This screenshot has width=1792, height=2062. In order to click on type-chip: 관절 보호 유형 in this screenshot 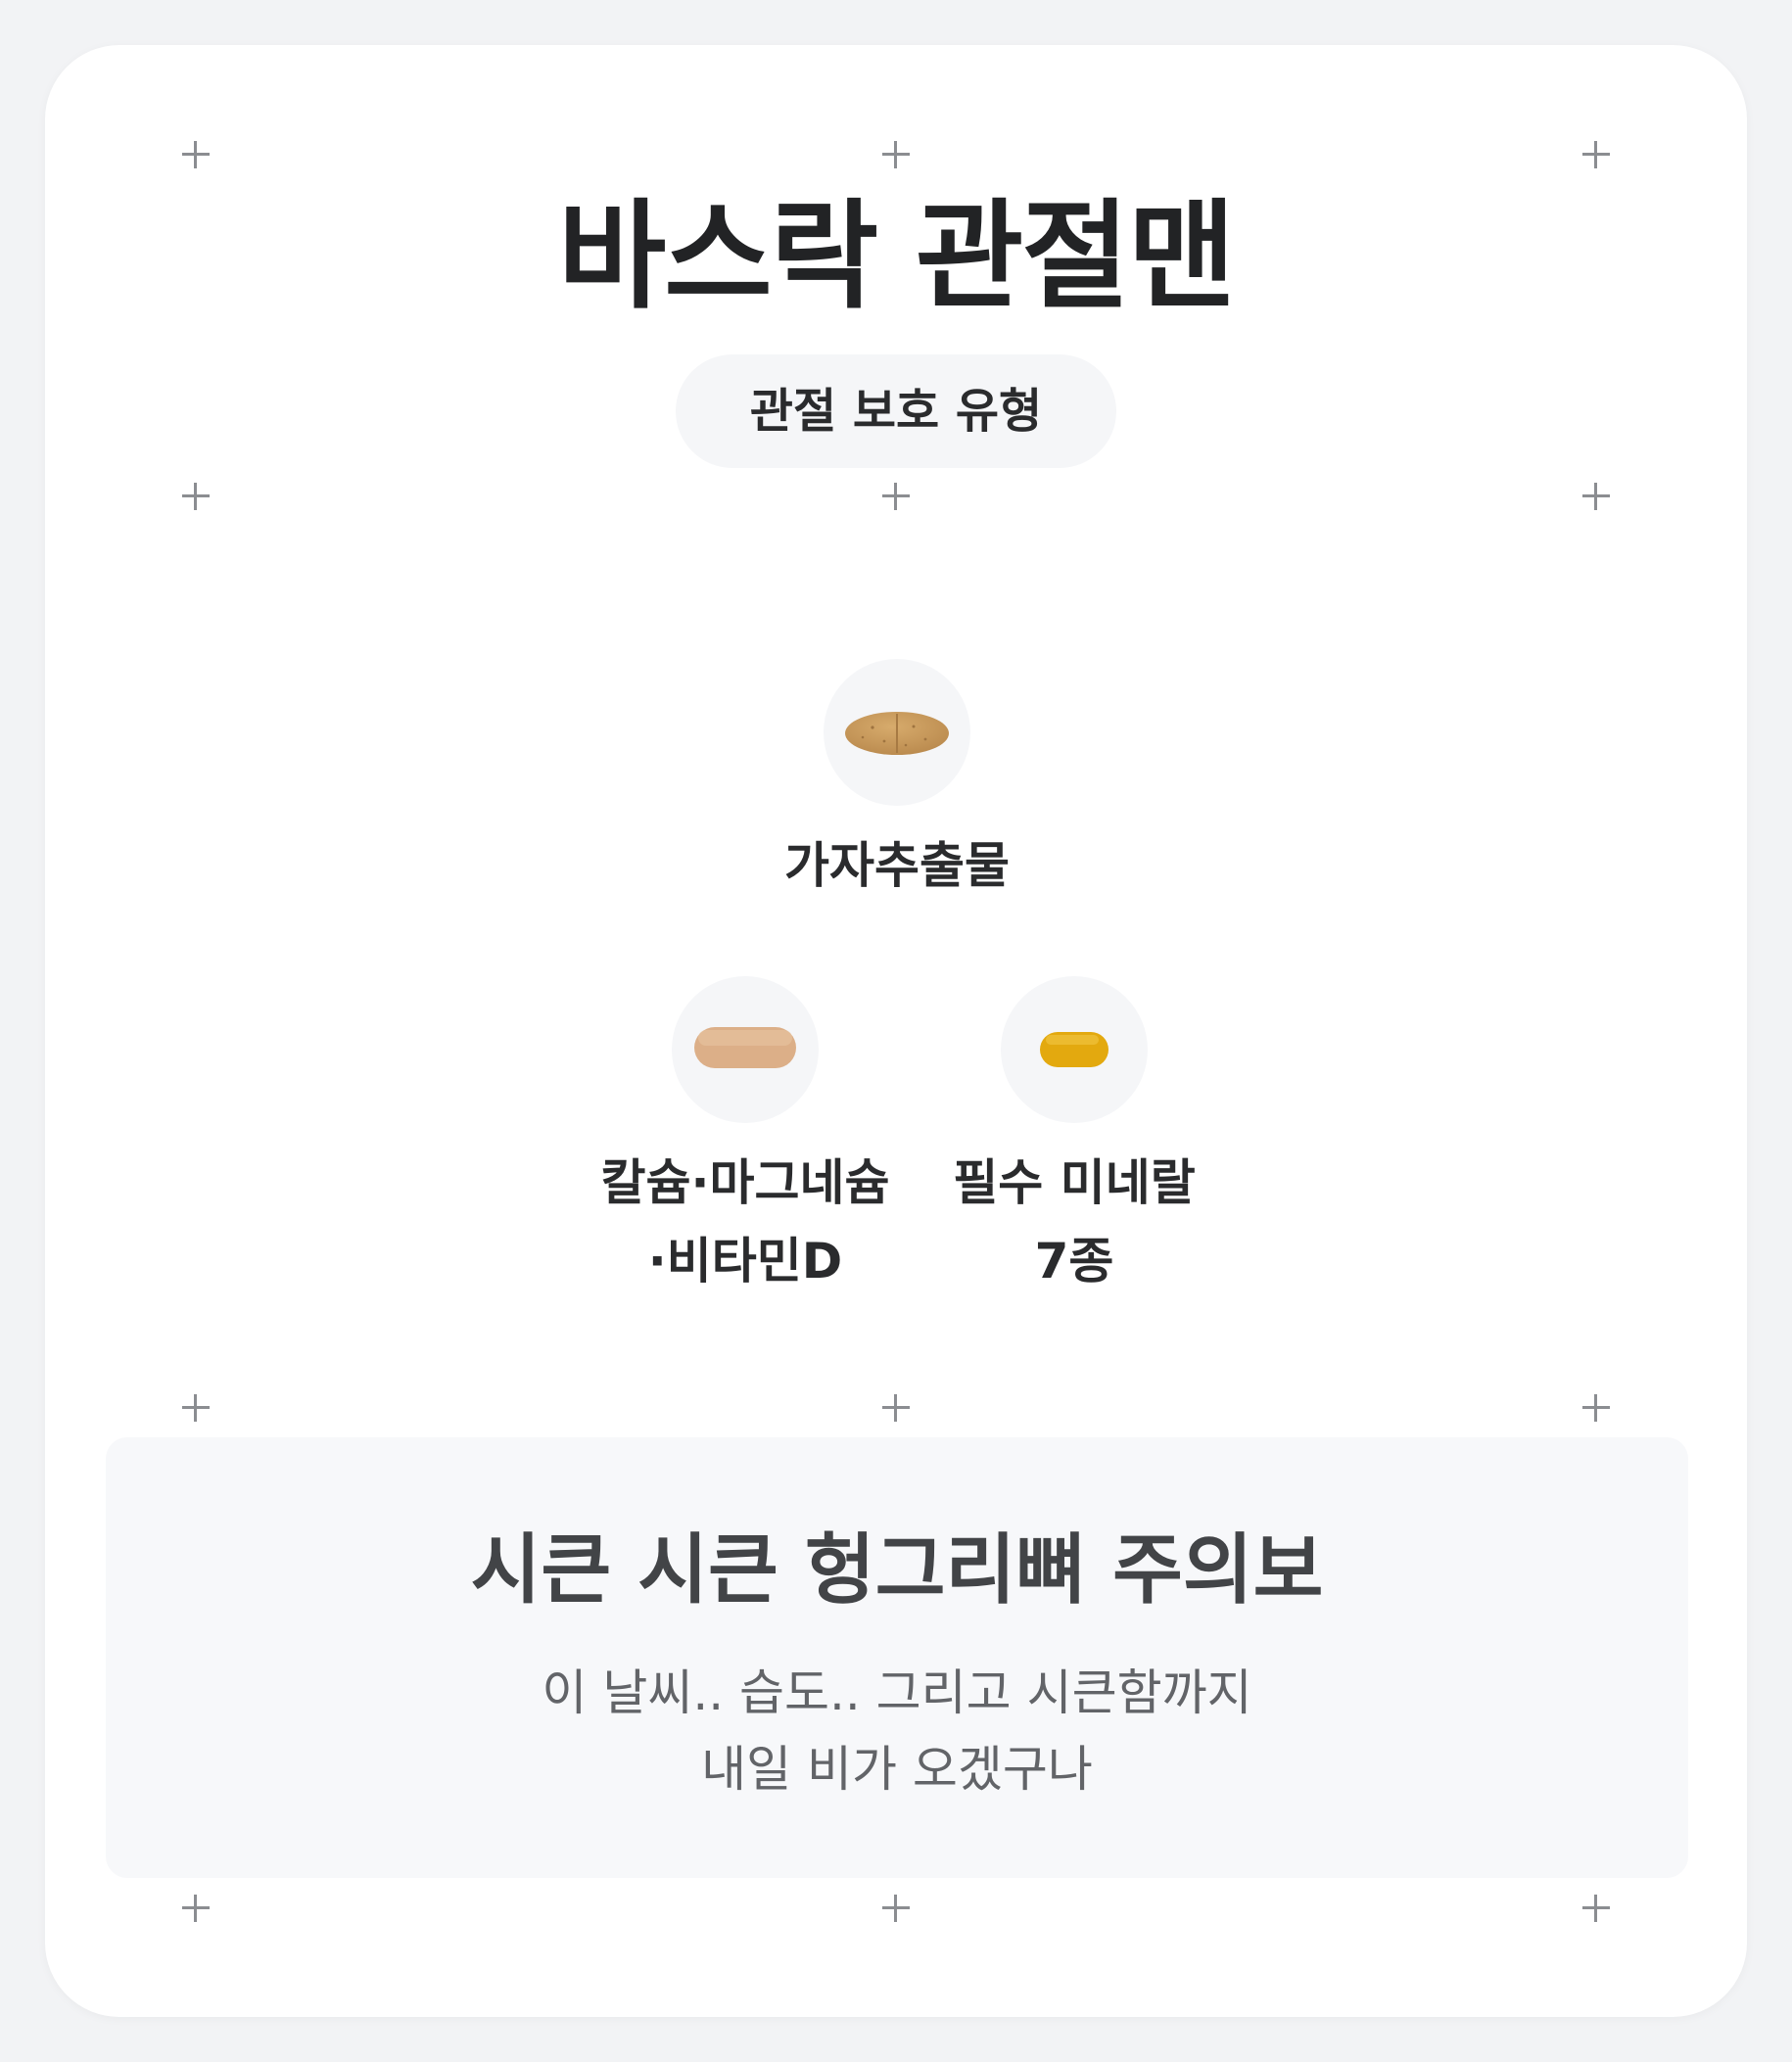, I will do `click(896, 411)`.